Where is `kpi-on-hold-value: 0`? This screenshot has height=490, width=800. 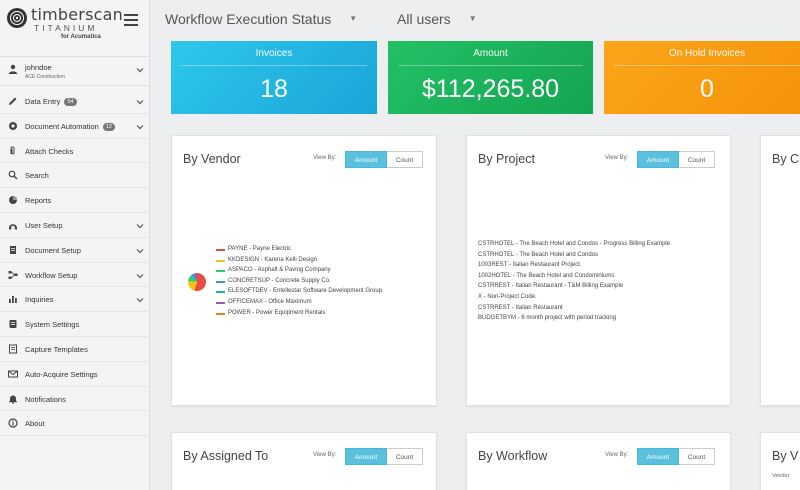 kpi-on-hold-value: 0 is located at coordinates (707, 89).